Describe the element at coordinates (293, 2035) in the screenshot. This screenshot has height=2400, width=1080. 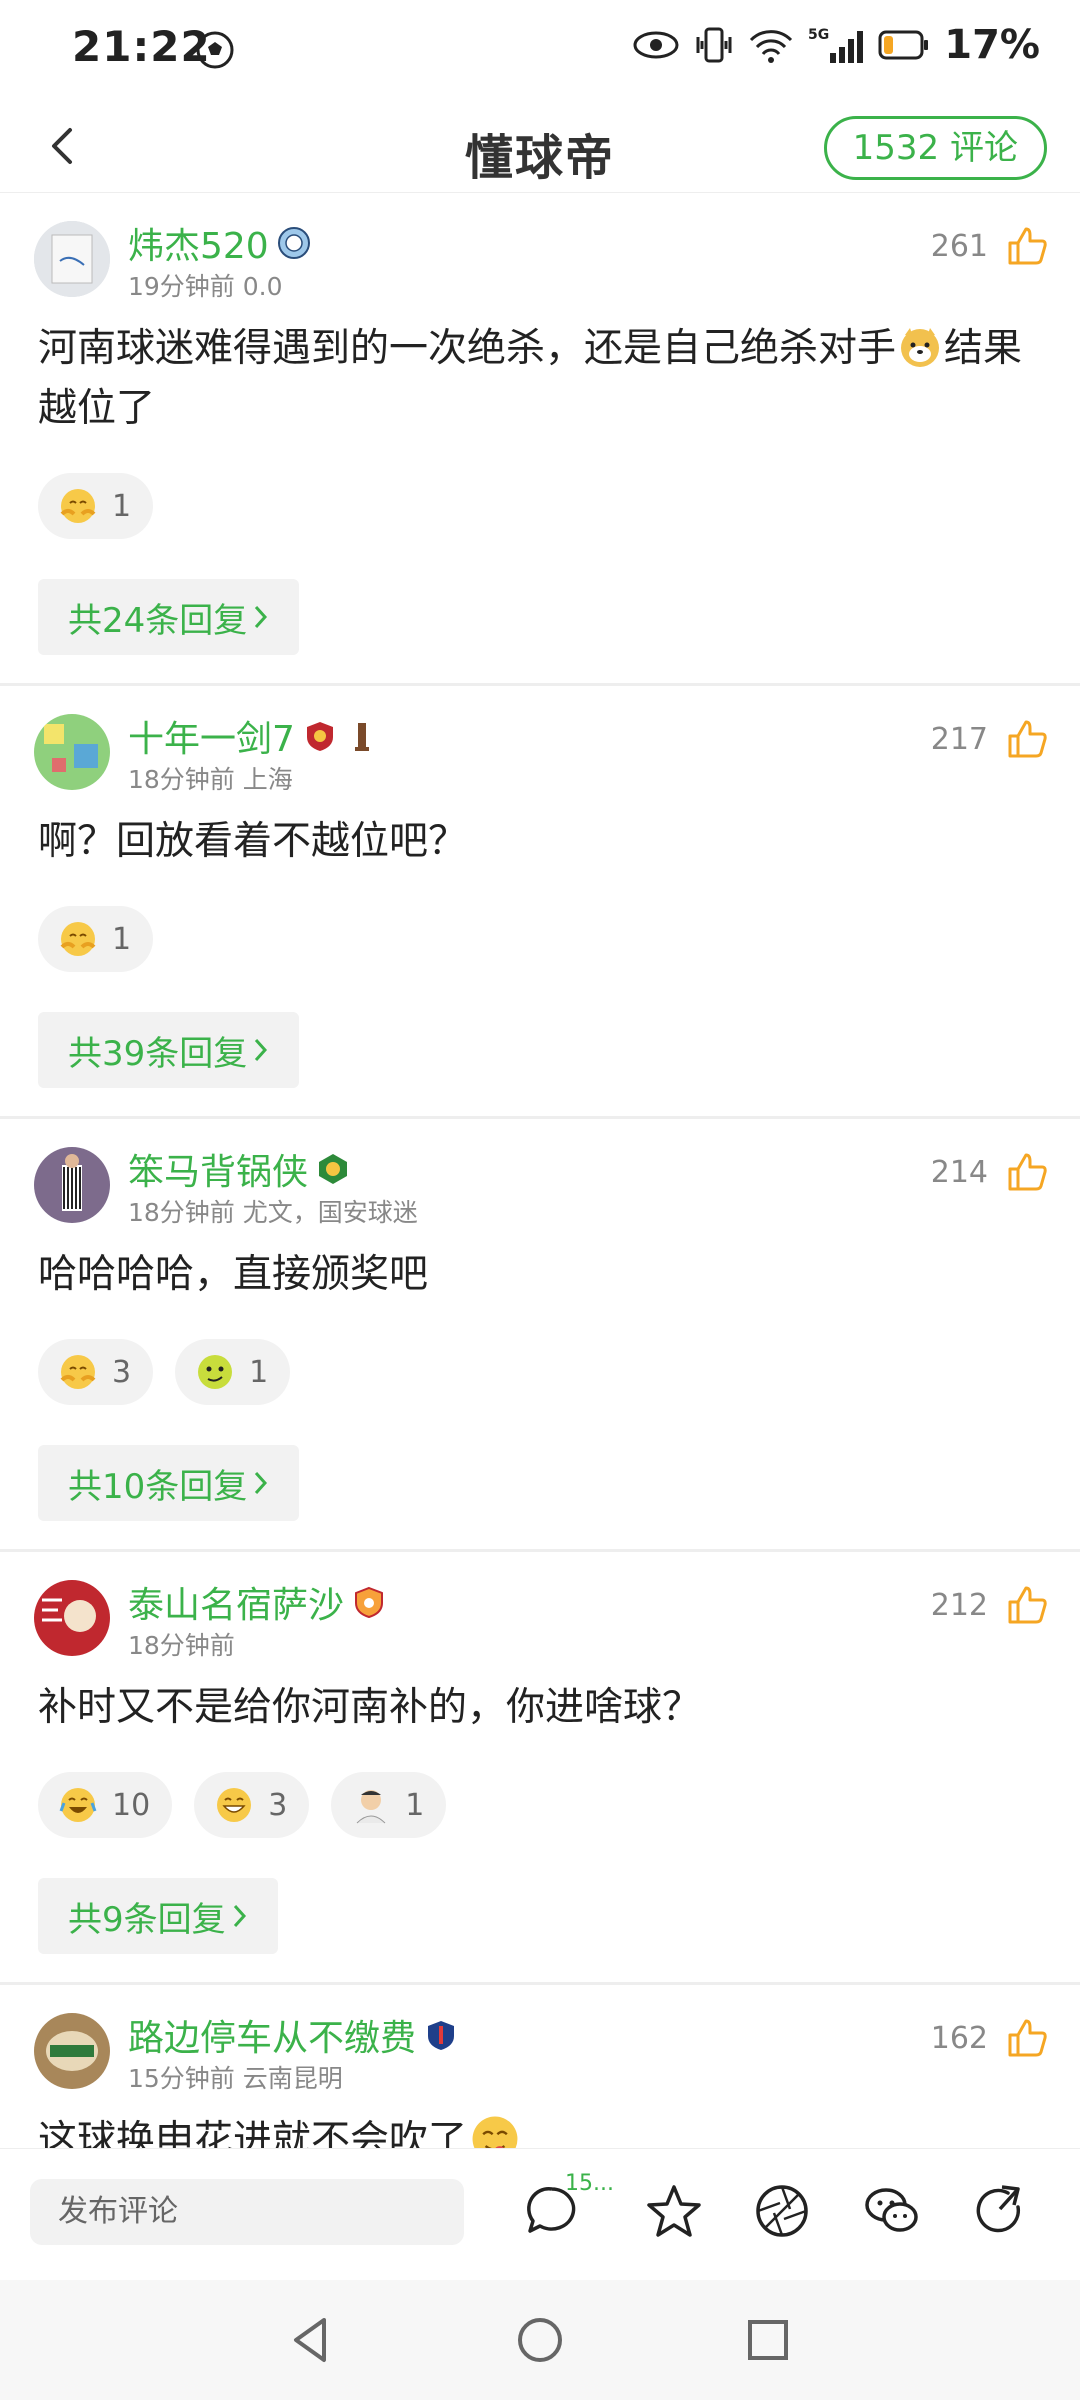
I see `username: 路边停车从不缴费` at that location.